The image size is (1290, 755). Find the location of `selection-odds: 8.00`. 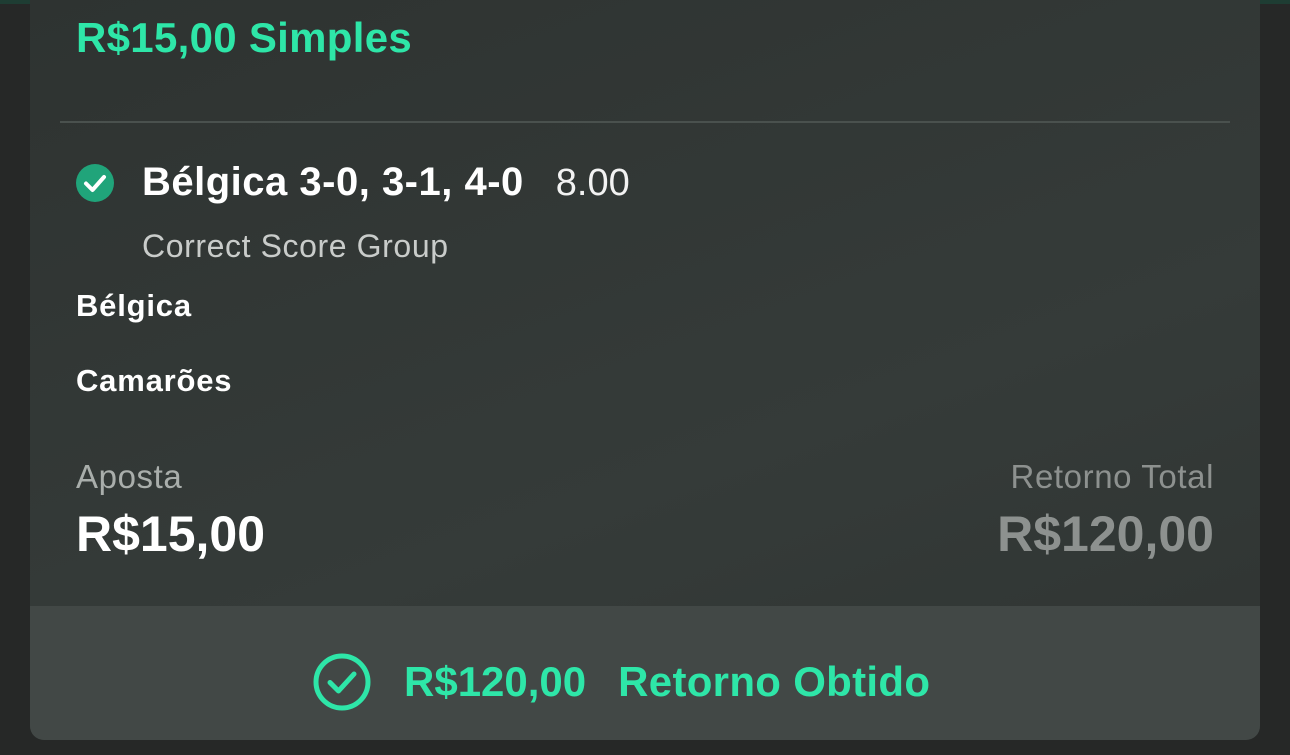

selection-odds: 8.00 is located at coordinates (592, 183).